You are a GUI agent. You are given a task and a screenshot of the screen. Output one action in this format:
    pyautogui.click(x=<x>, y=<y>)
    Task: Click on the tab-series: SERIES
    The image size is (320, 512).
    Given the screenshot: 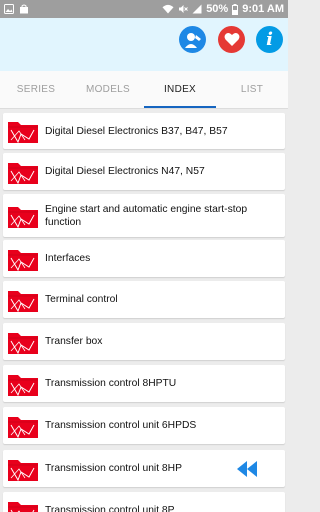 What is the action you would take?
    pyautogui.click(x=36, y=89)
    